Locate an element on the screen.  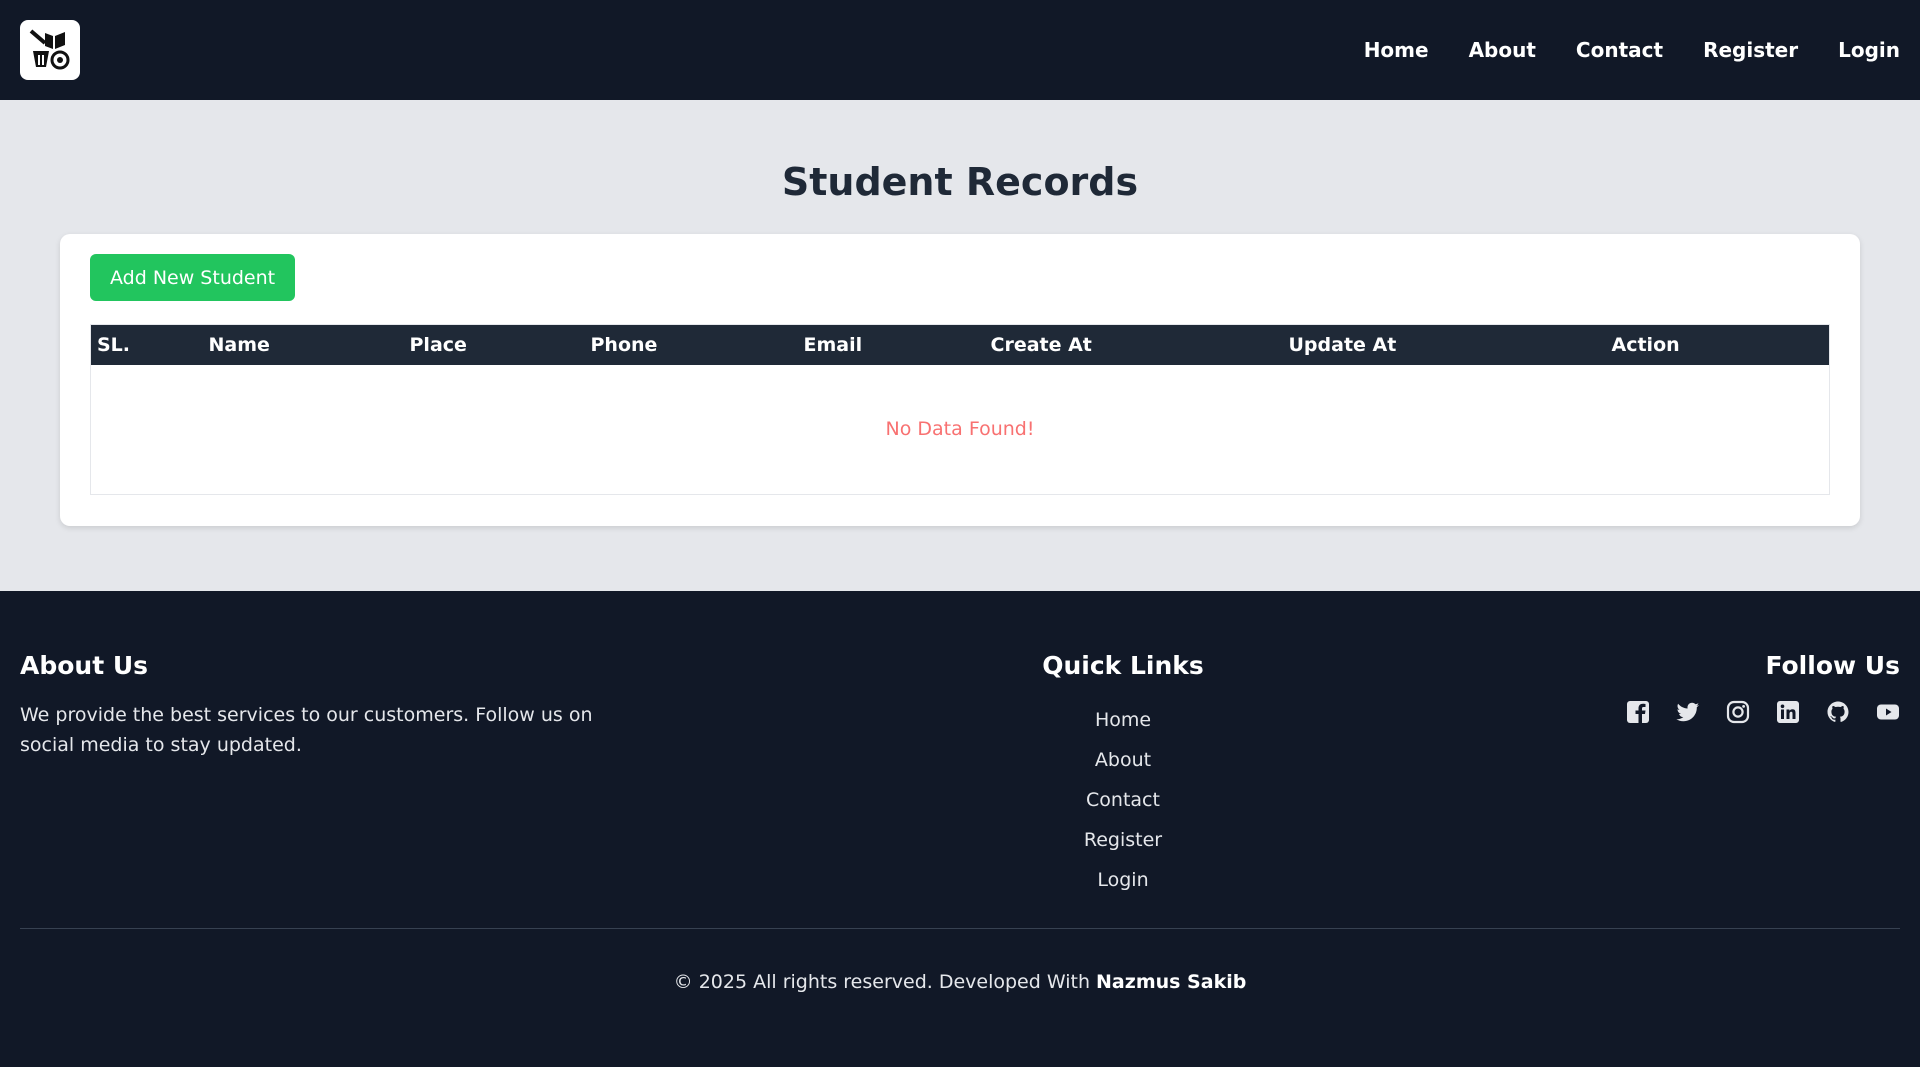
column-header-action: Action is located at coordinates (1717, 344).